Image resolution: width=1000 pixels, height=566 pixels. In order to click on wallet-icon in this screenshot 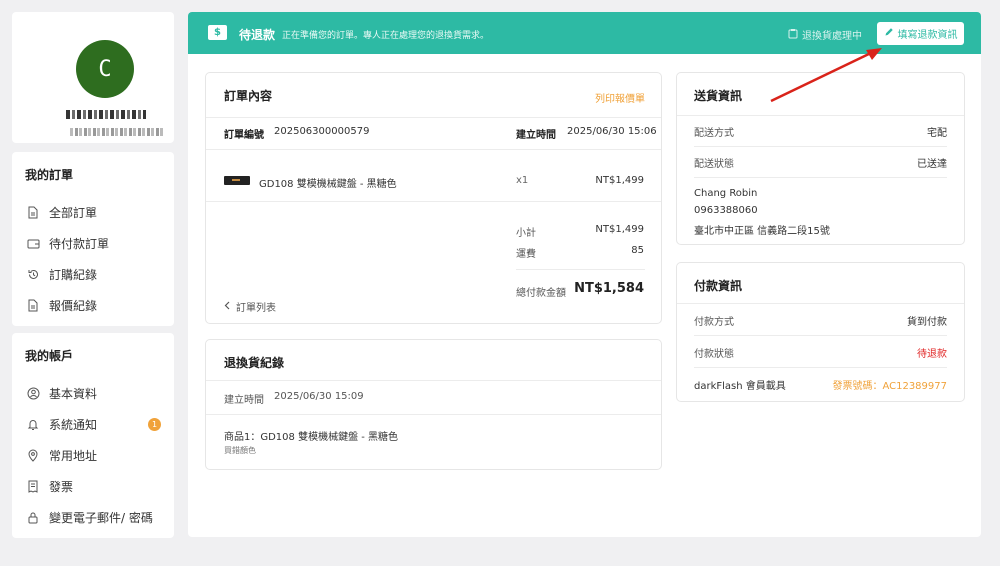, I will do `click(33, 244)`.